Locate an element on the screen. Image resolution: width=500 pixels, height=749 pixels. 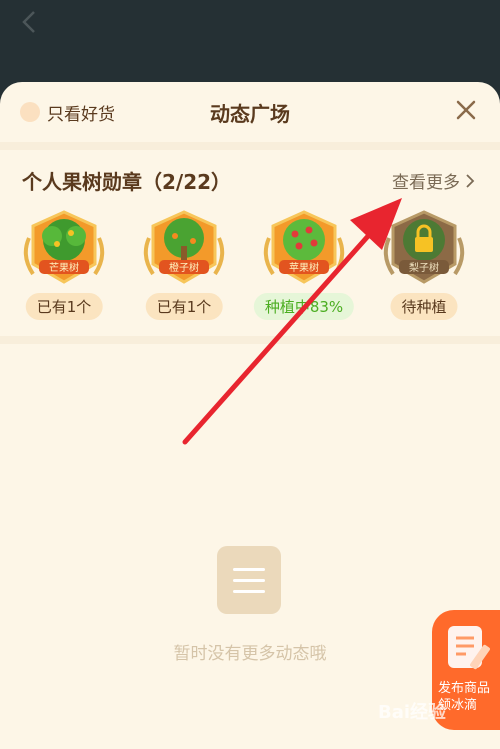
apple-tree-badge-icon: 苹果树 is located at coordinates (304, 247).